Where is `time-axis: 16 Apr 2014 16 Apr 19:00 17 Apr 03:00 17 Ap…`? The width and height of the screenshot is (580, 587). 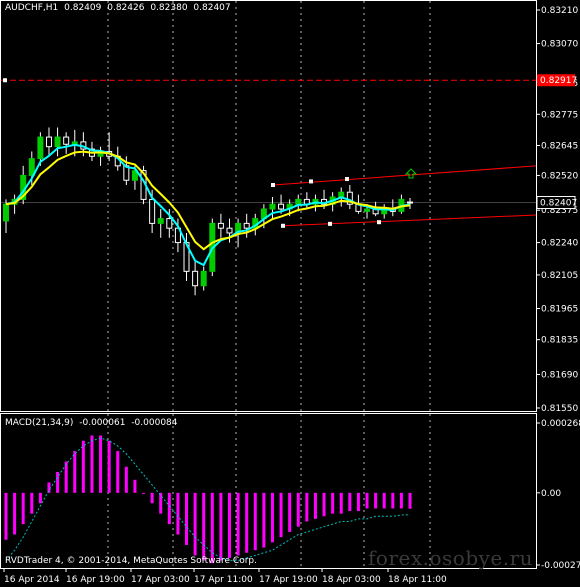 time-axis: 16 Apr 2014 16 Apr 19:00 17 Apr 03:00 17 Ap… is located at coordinates (225, 576).